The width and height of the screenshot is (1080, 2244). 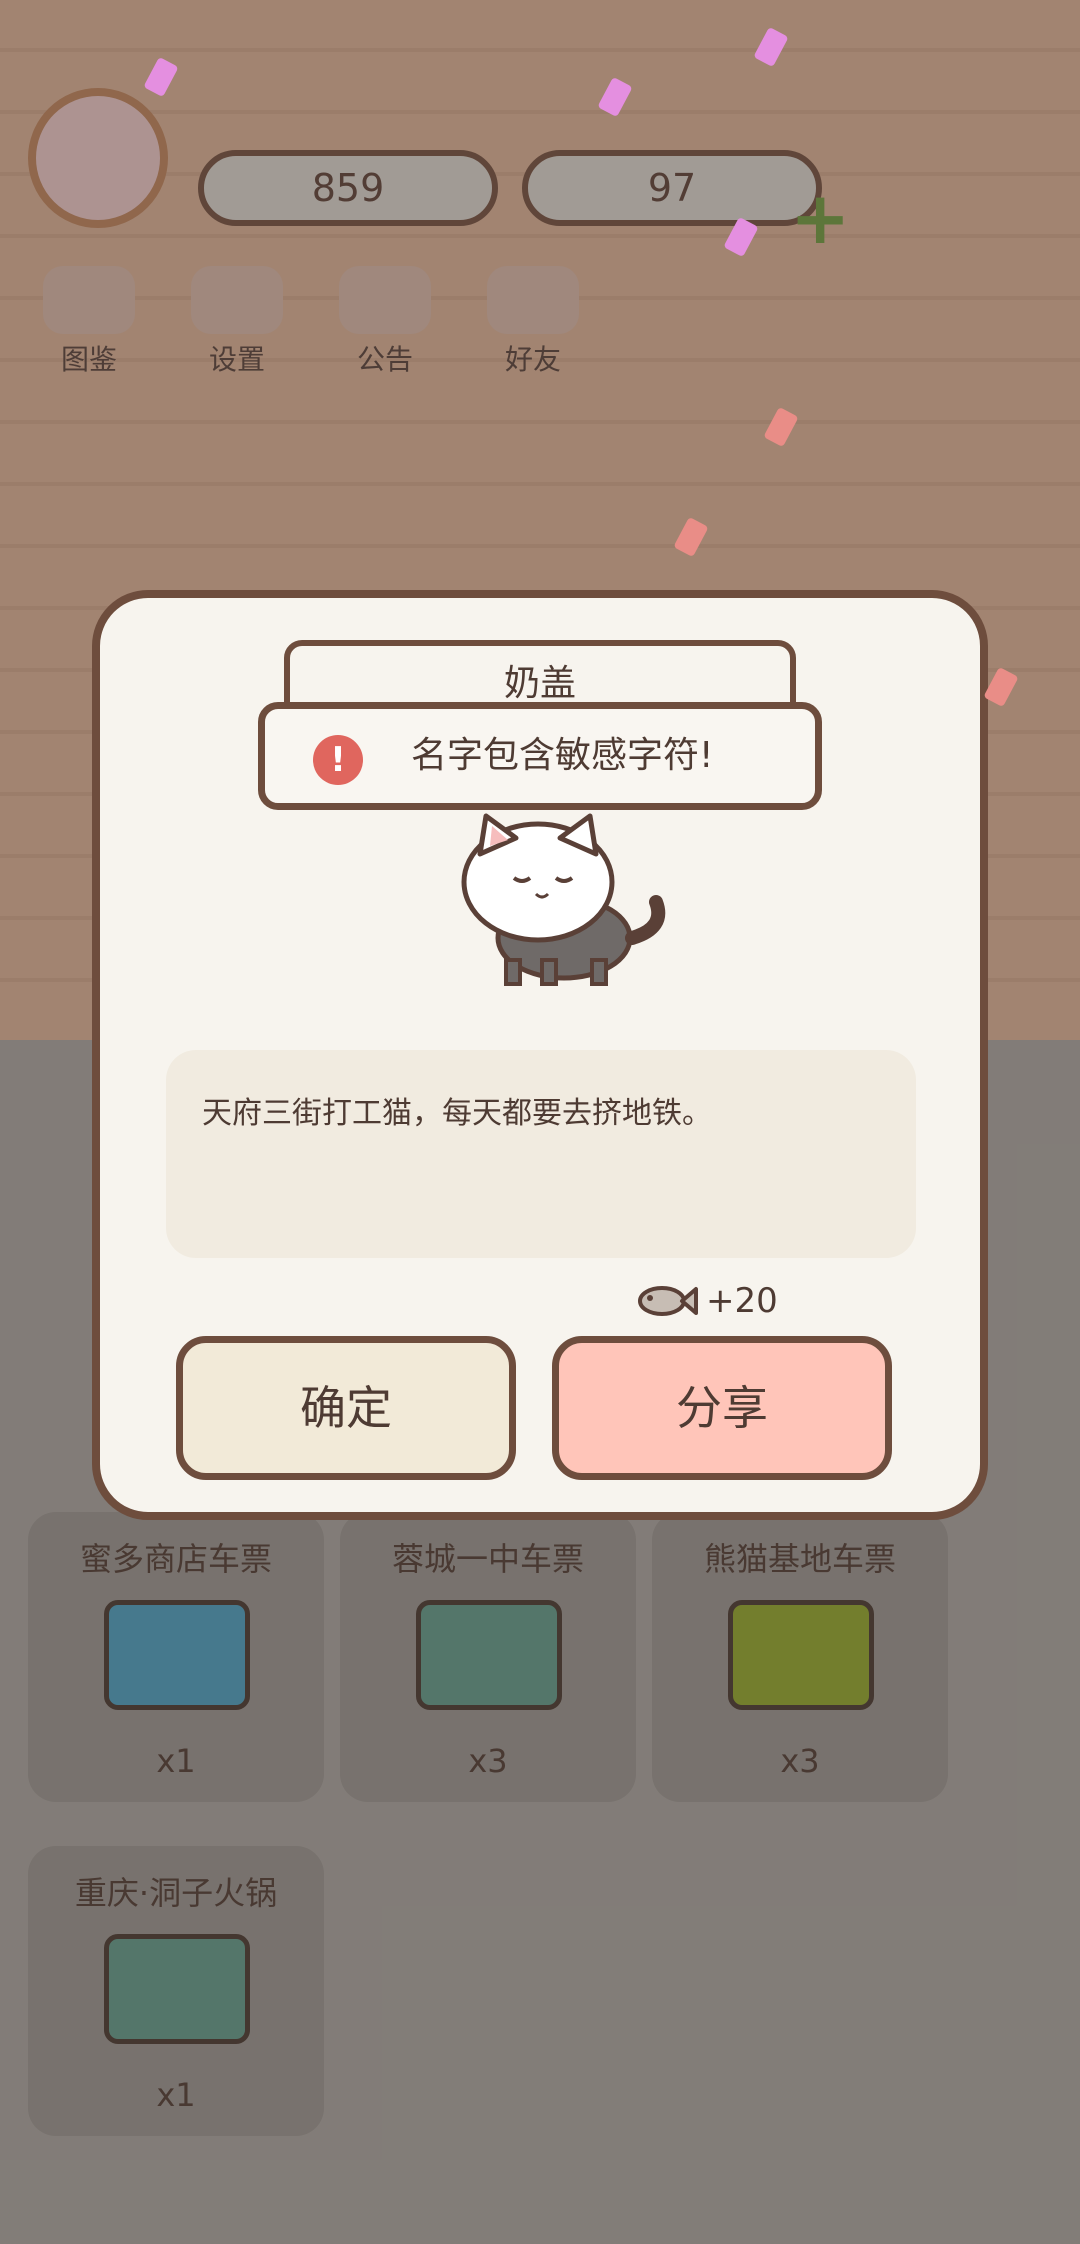 I want to click on error-toast: ! 名字包含敏感字符!, so click(x=540, y=756).